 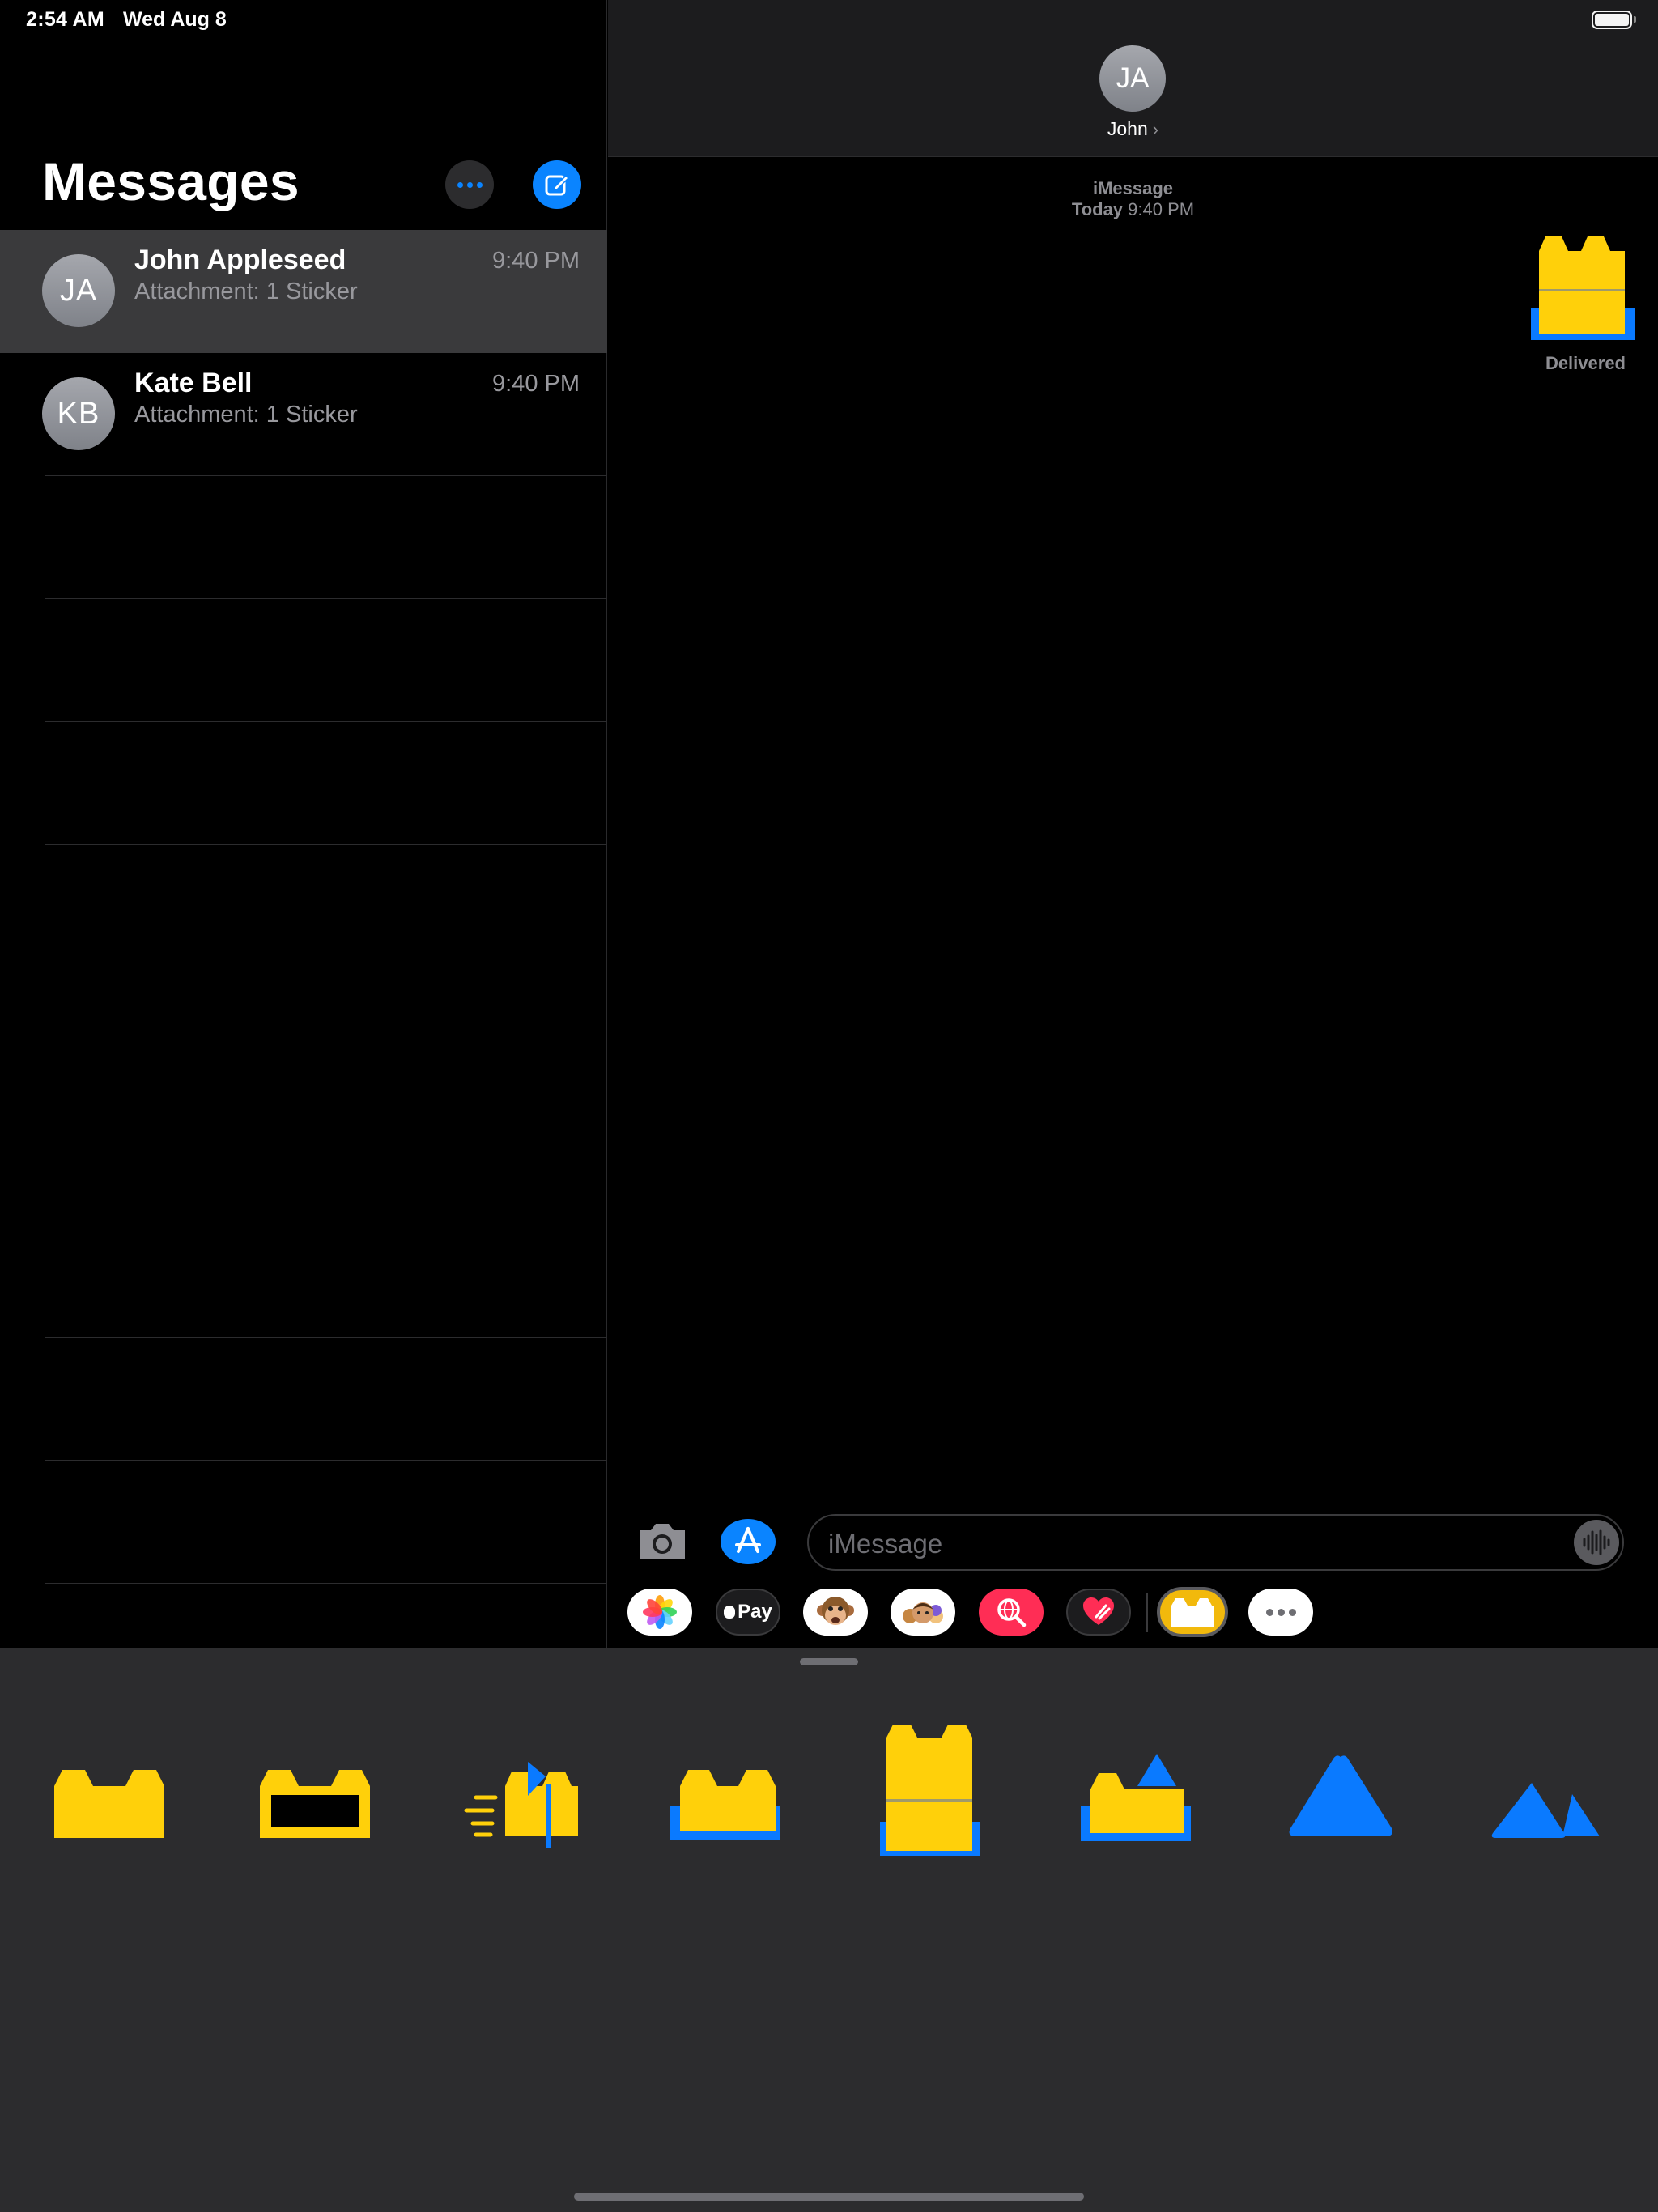 I want to click on conversation-name: John Appleseed, so click(x=240, y=260).